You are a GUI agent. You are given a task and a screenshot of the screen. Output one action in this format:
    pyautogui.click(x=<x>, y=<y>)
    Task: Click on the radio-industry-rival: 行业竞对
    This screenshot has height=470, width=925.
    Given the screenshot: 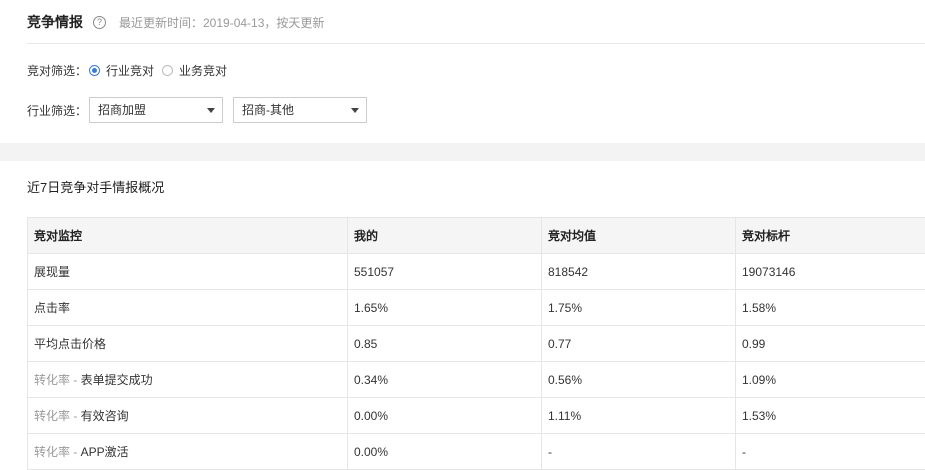 What is the action you would take?
    pyautogui.click(x=121, y=70)
    